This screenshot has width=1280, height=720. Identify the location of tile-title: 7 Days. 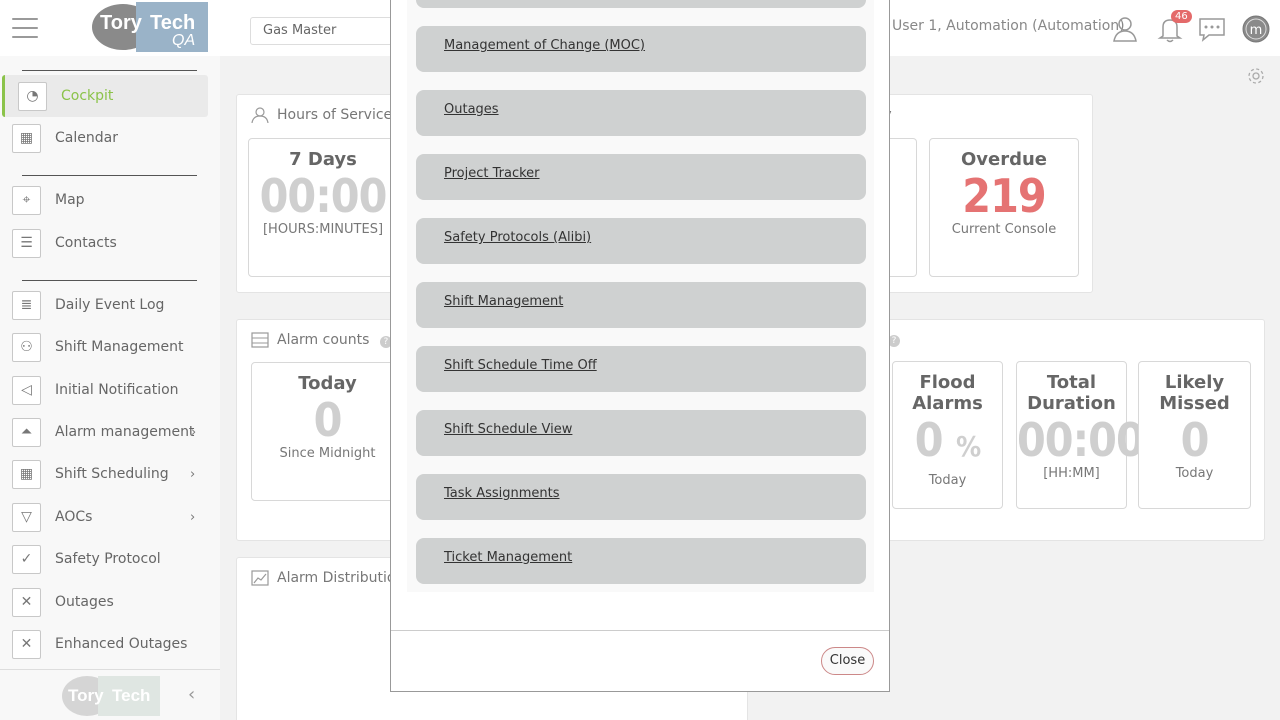
(323, 159).